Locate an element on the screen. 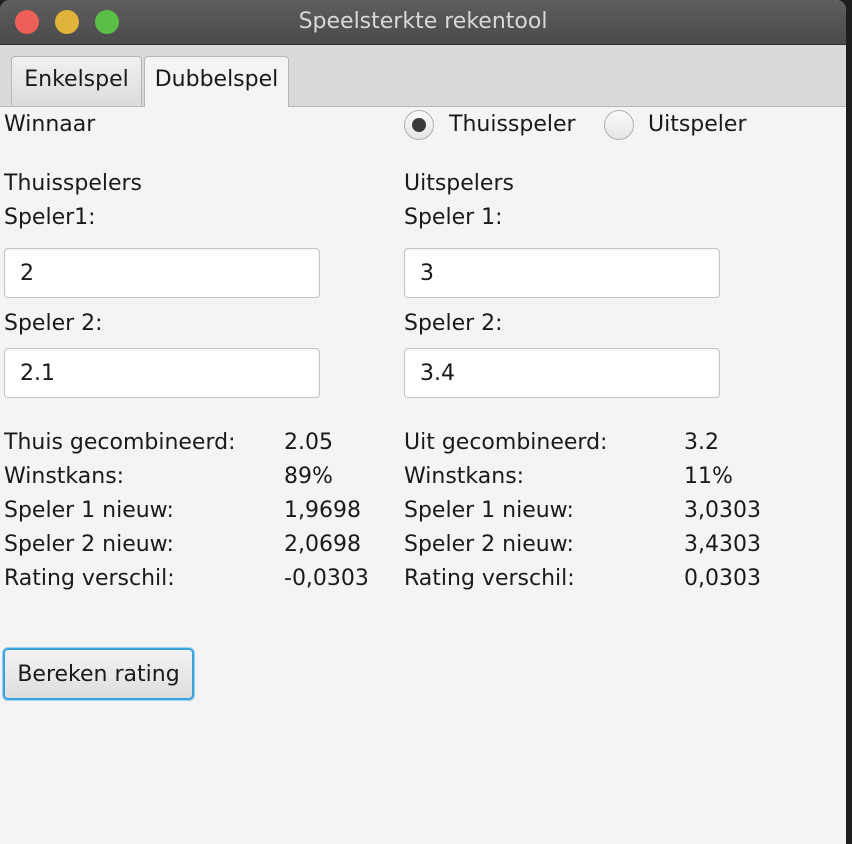  winner-label: Winnaar is located at coordinates (50, 124).